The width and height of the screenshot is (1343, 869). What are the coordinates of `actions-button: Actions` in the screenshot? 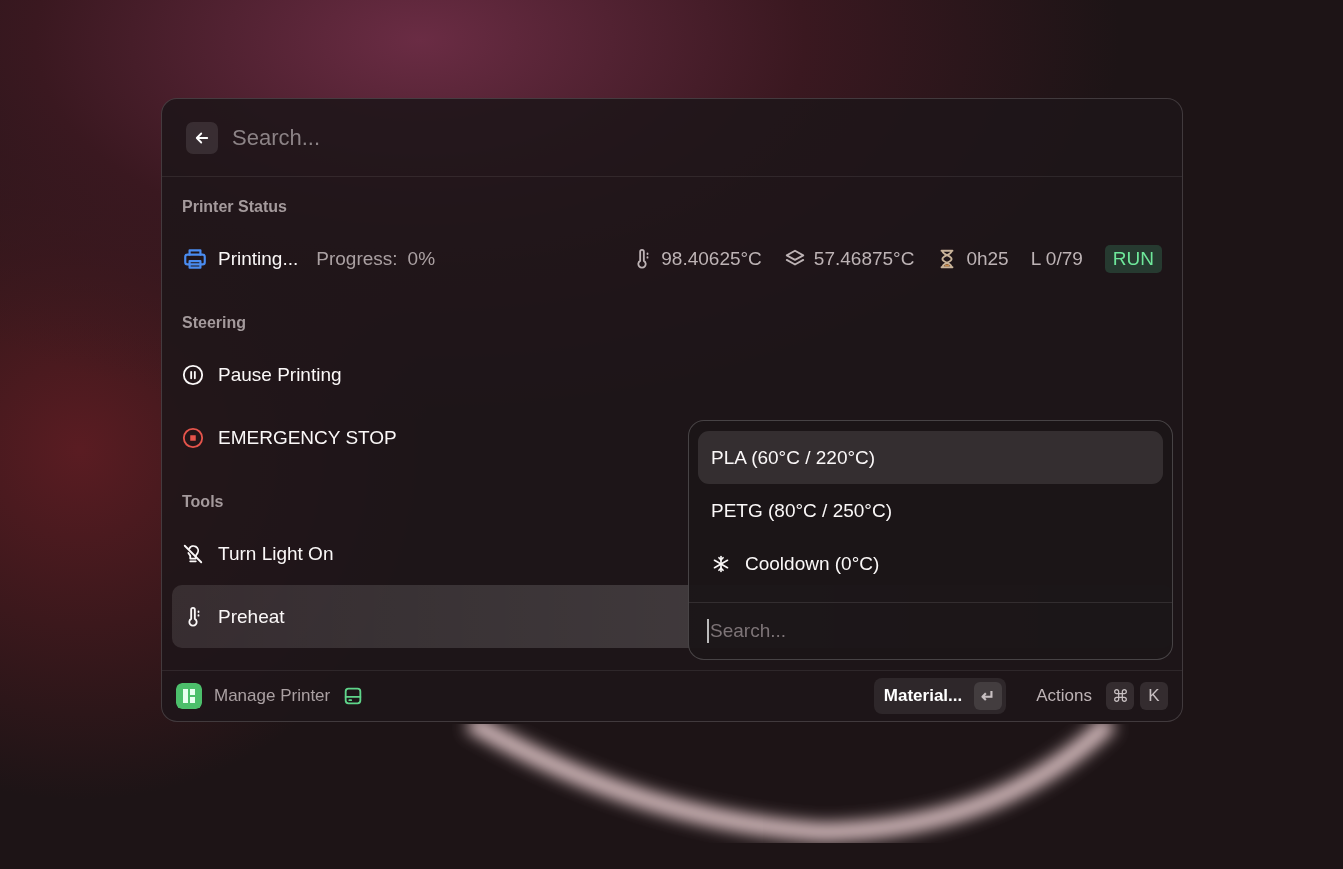 It's located at (1068, 696).